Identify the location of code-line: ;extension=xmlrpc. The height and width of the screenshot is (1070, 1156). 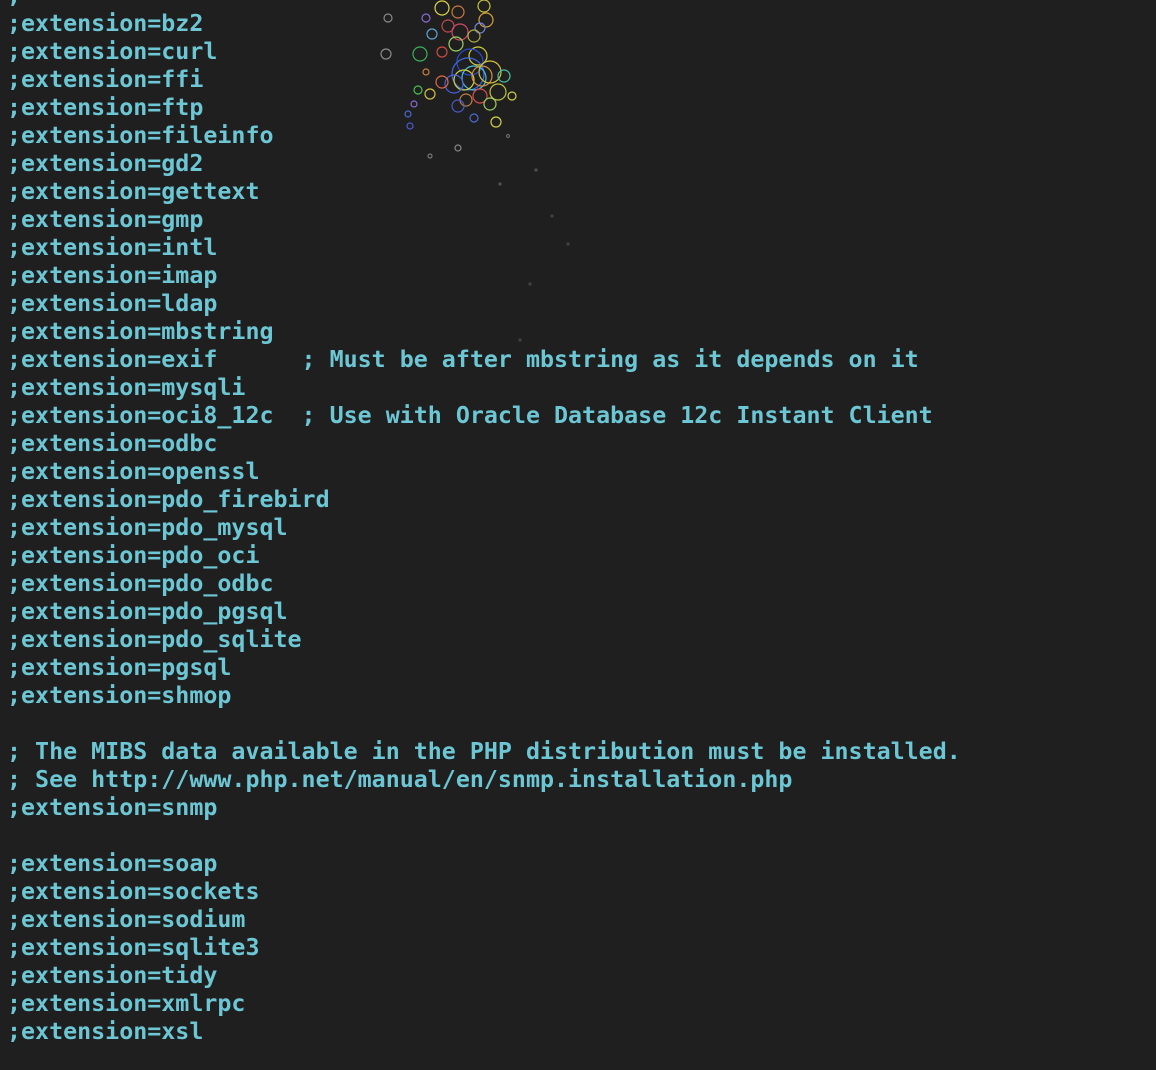
(126, 1003).